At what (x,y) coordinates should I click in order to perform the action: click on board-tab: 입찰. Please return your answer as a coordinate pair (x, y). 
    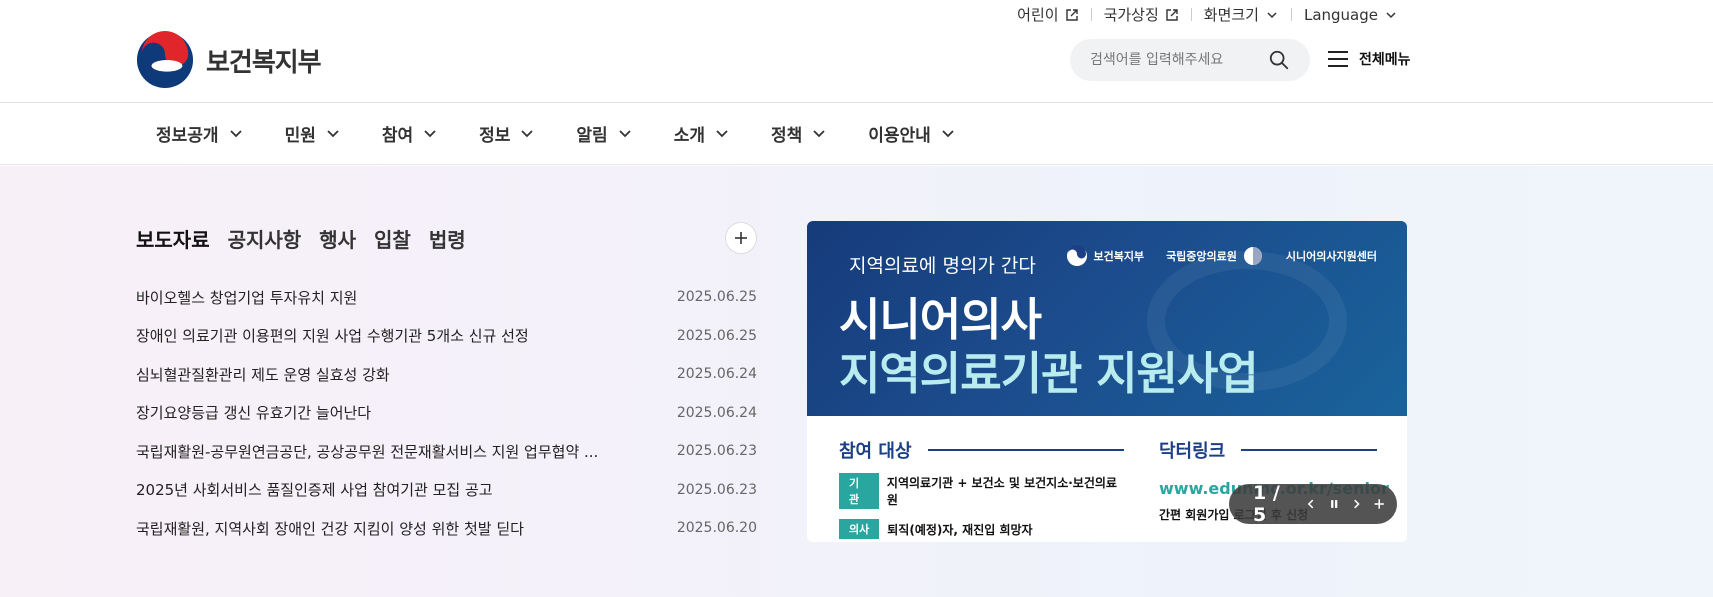
    Looking at the image, I should click on (392, 238).